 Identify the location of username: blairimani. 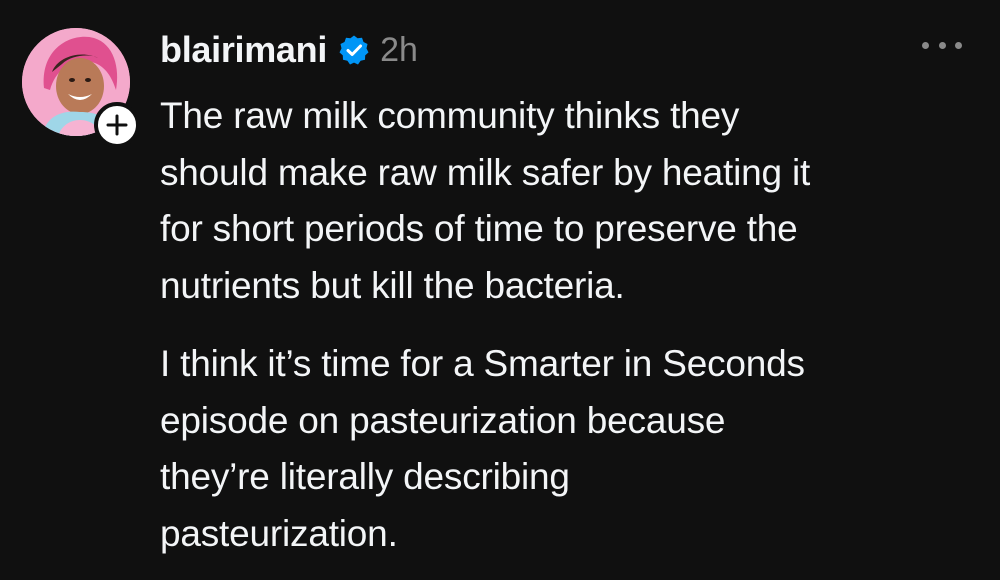
(243, 50).